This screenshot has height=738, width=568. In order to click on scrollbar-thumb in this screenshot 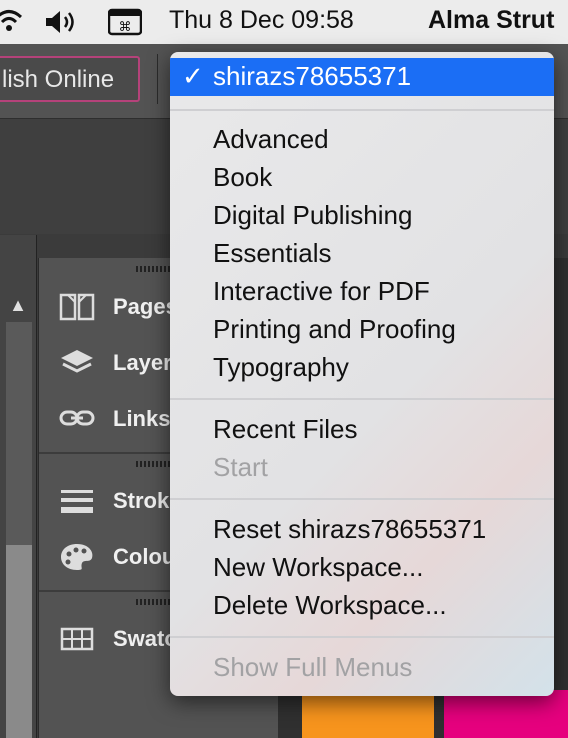, I will do `click(19, 641)`.